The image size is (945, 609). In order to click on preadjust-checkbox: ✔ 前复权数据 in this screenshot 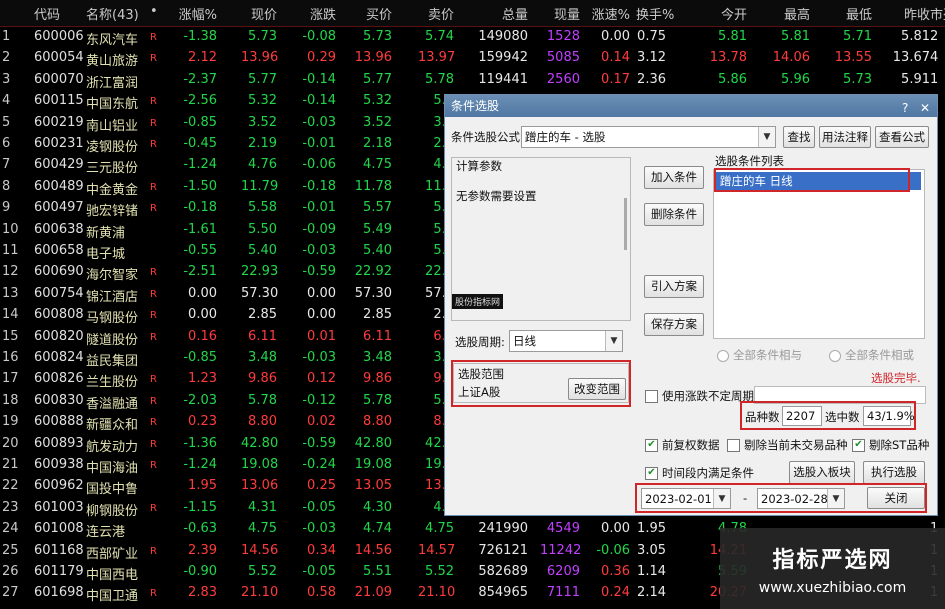, I will do `click(682, 445)`.